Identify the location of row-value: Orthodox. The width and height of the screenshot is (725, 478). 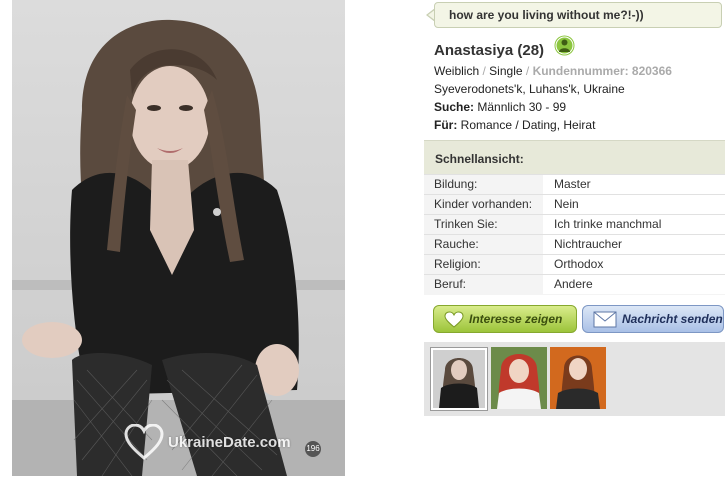
(634, 264).